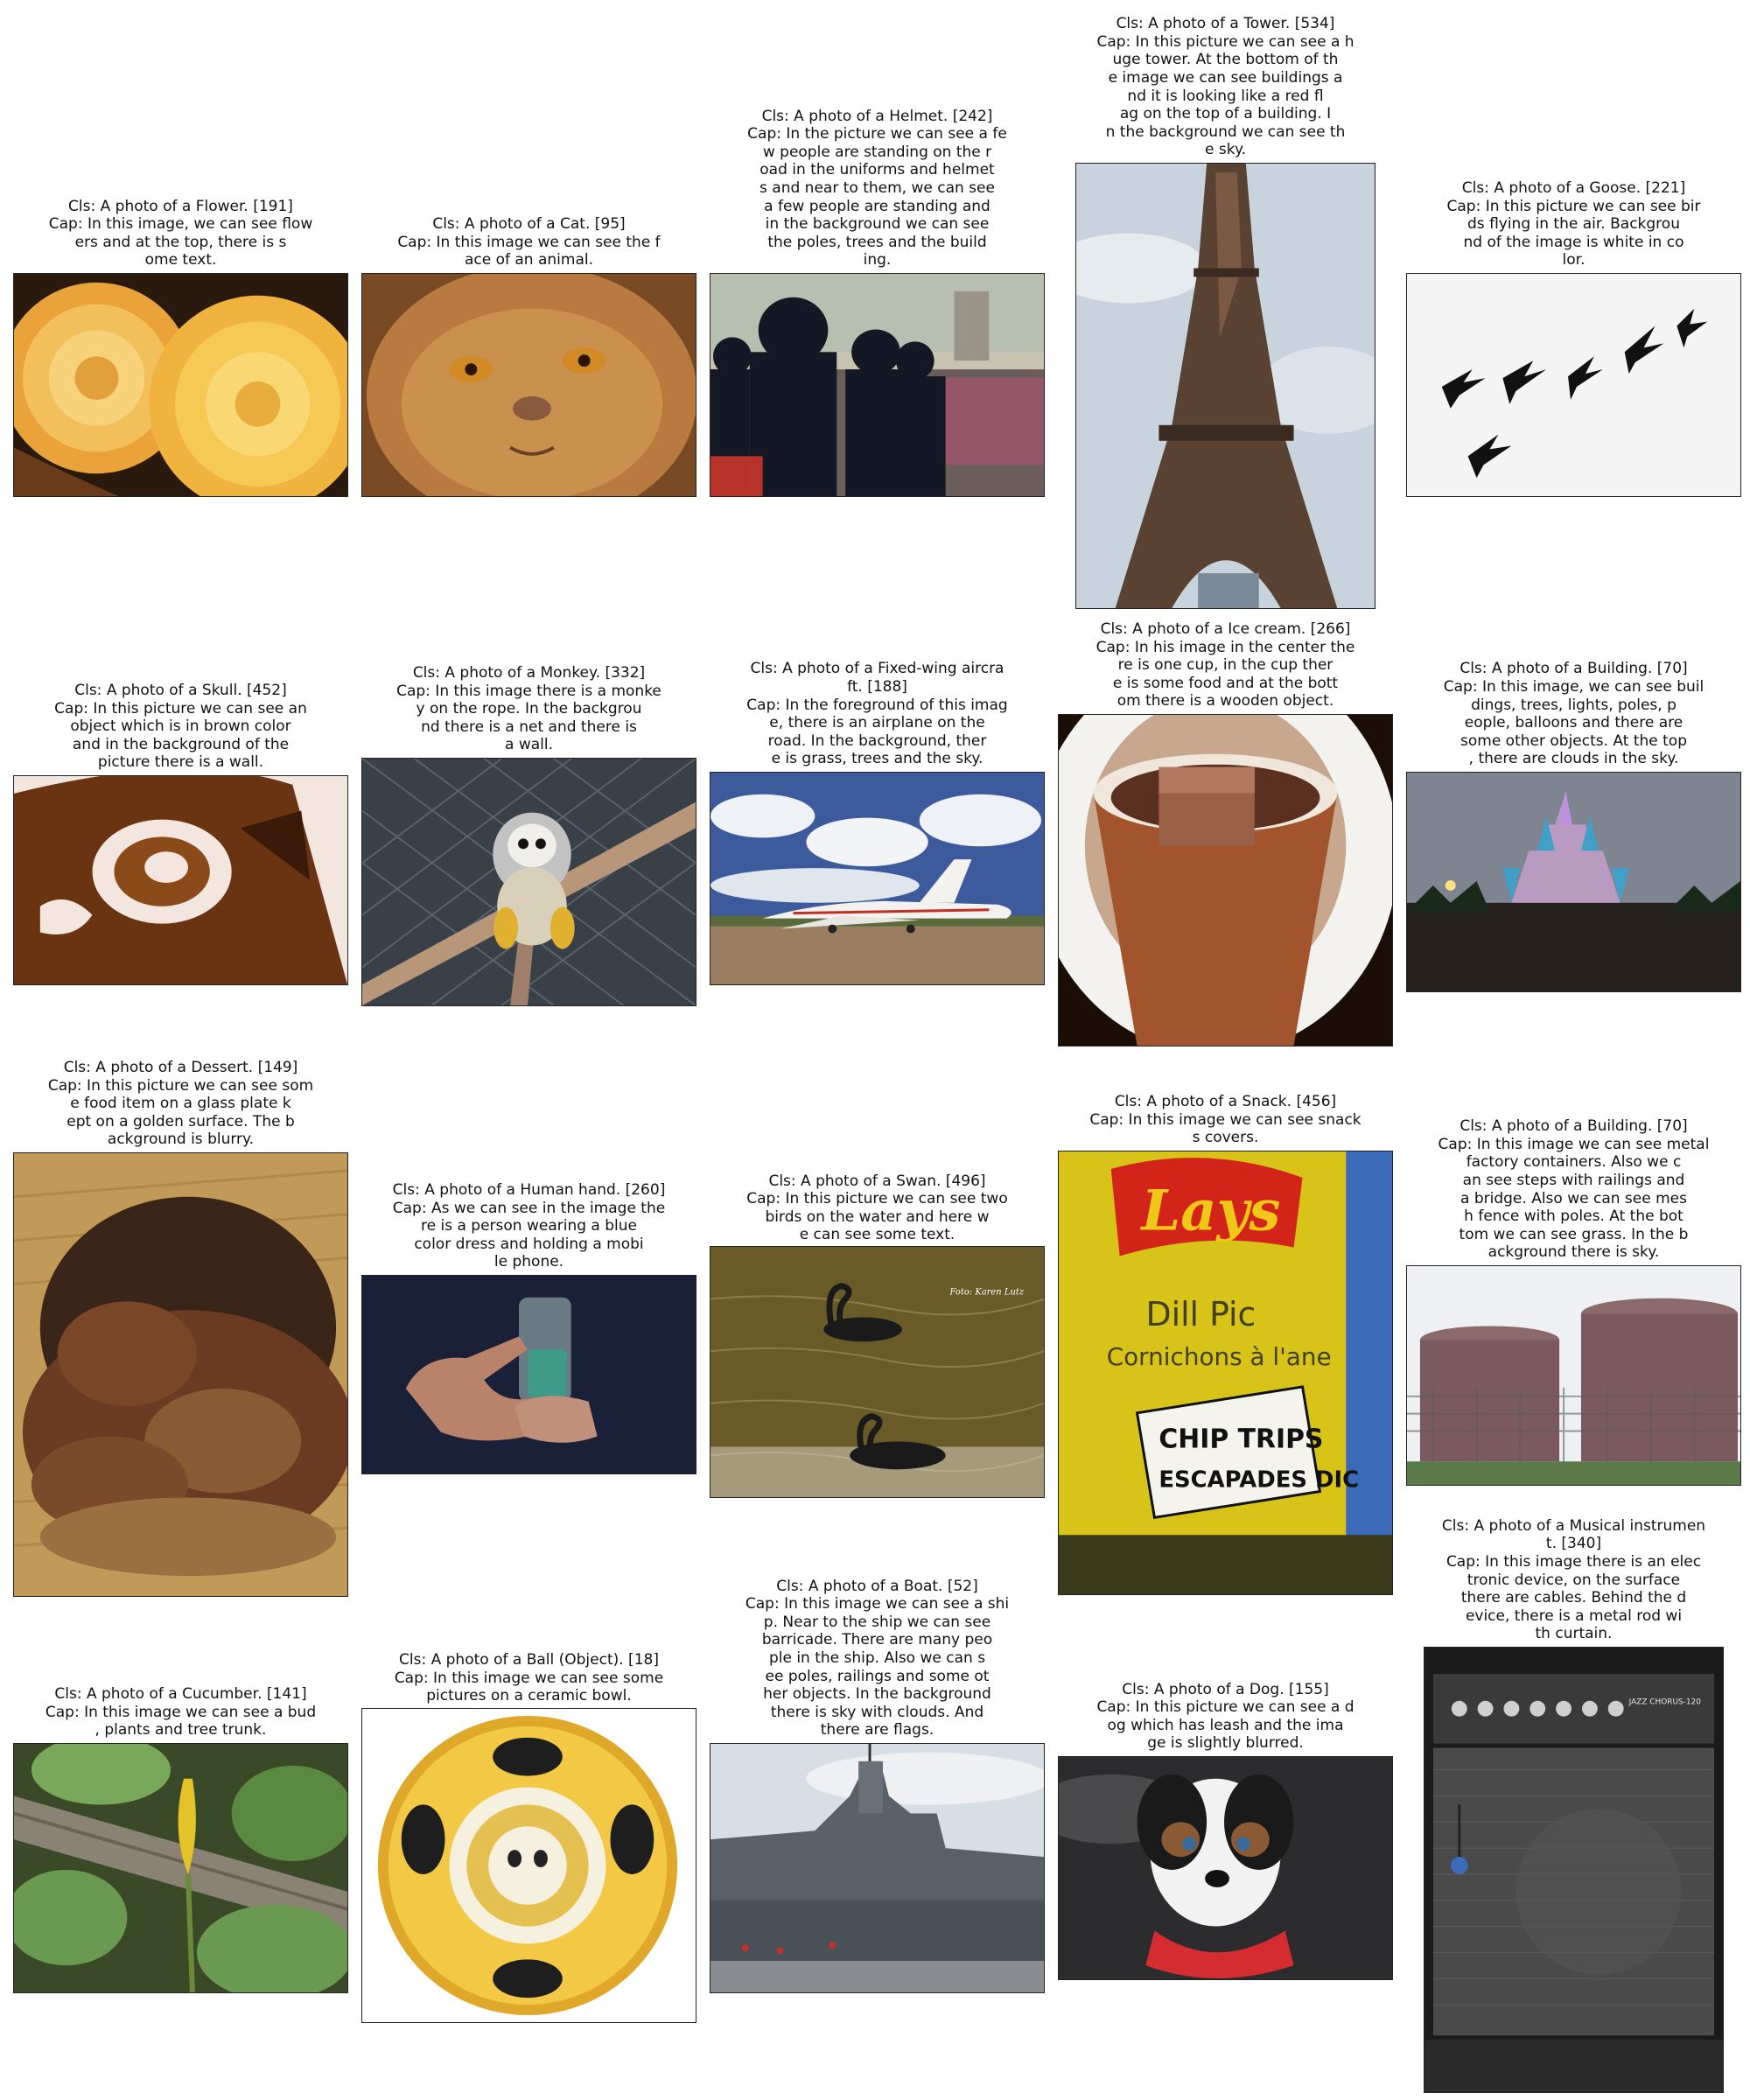 This screenshot has height=2100, width=1750. What do you see at coordinates (877, 385) in the screenshot?
I see `photo-helmet` at bounding box center [877, 385].